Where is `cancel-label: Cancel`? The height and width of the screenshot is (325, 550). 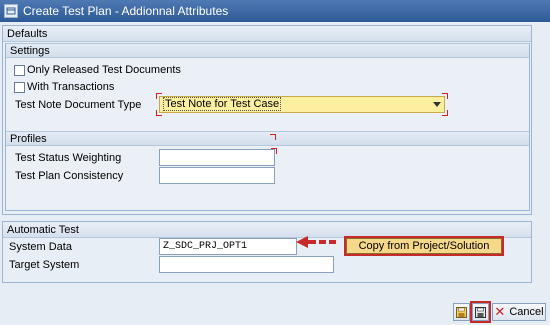
cancel-label: Cancel is located at coordinates (526, 312).